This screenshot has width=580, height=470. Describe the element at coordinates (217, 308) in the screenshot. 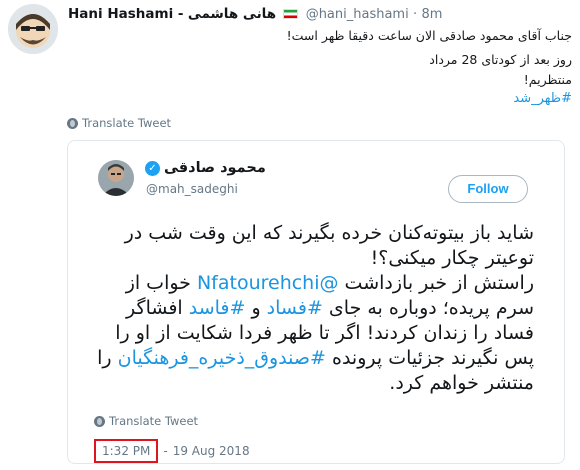

I see `hashtag-link: #فاسد` at that location.